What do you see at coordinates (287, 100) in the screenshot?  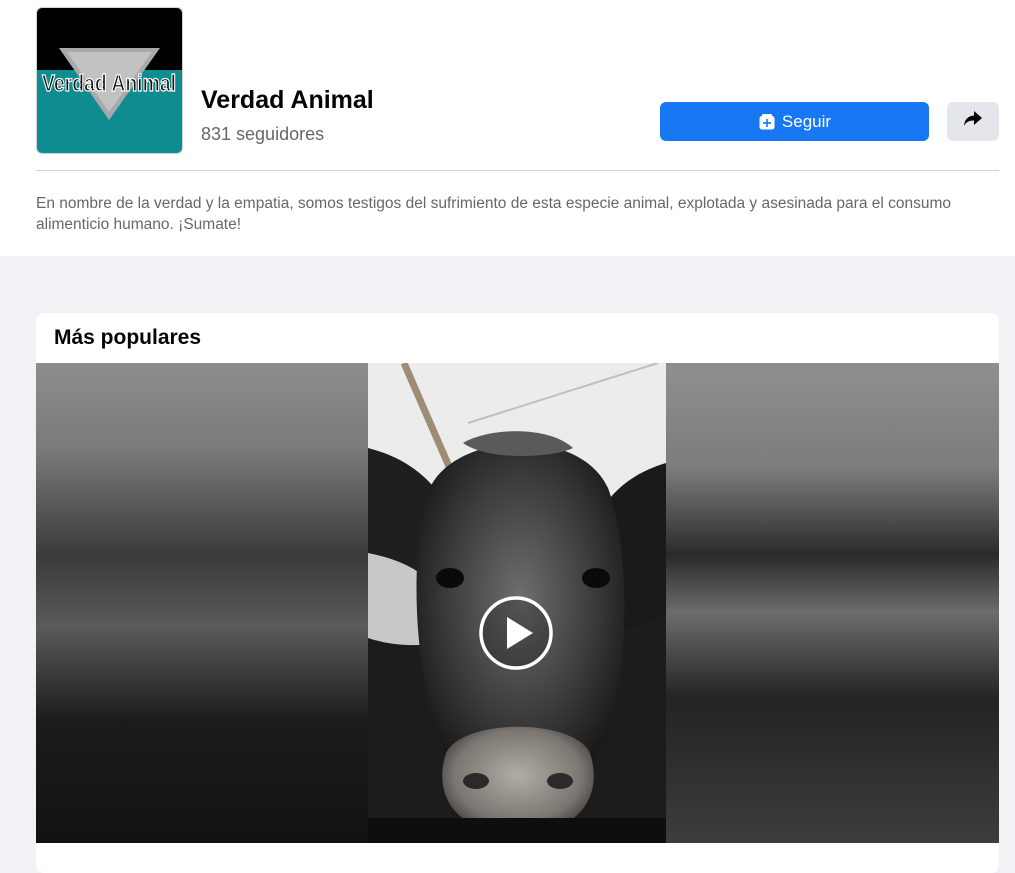 I see `page-title: Verdad Animal` at bounding box center [287, 100].